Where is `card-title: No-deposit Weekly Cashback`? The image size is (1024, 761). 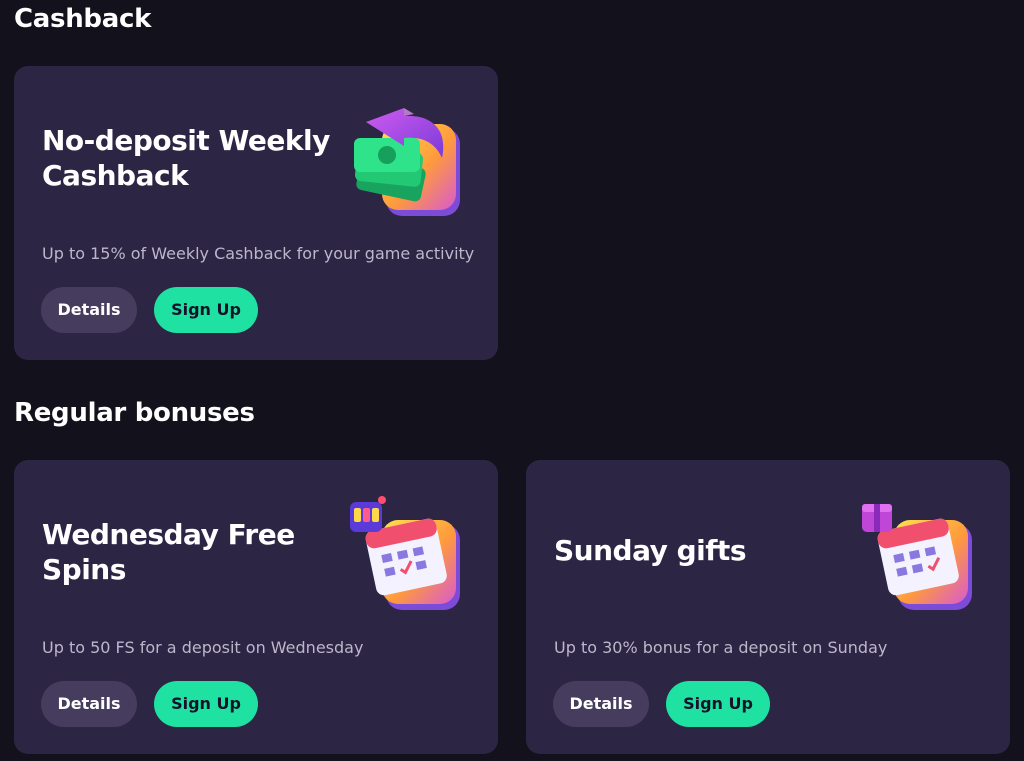
card-title: No-deposit Weekly Cashback is located at coordinates (186, 158).